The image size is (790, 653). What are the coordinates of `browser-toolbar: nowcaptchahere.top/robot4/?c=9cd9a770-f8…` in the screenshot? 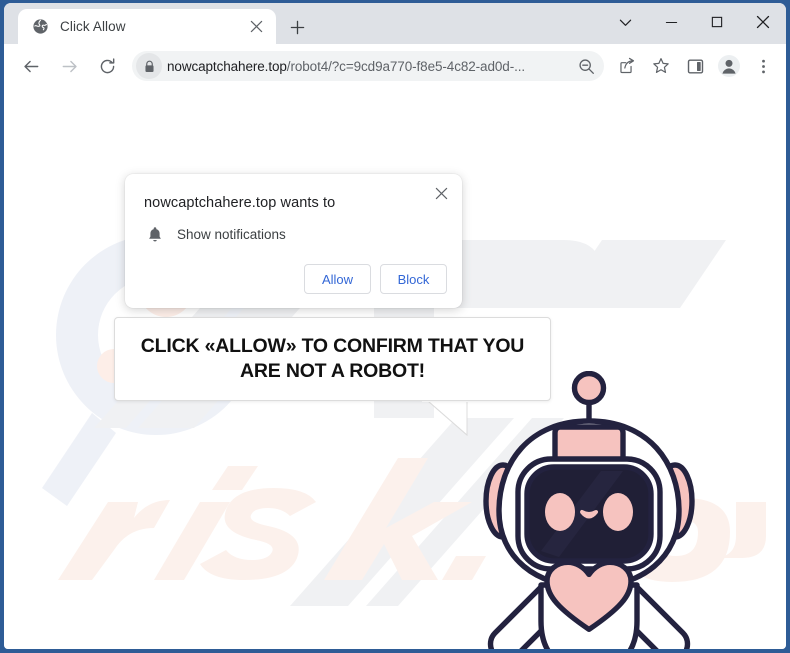 It's located at (395, 66).